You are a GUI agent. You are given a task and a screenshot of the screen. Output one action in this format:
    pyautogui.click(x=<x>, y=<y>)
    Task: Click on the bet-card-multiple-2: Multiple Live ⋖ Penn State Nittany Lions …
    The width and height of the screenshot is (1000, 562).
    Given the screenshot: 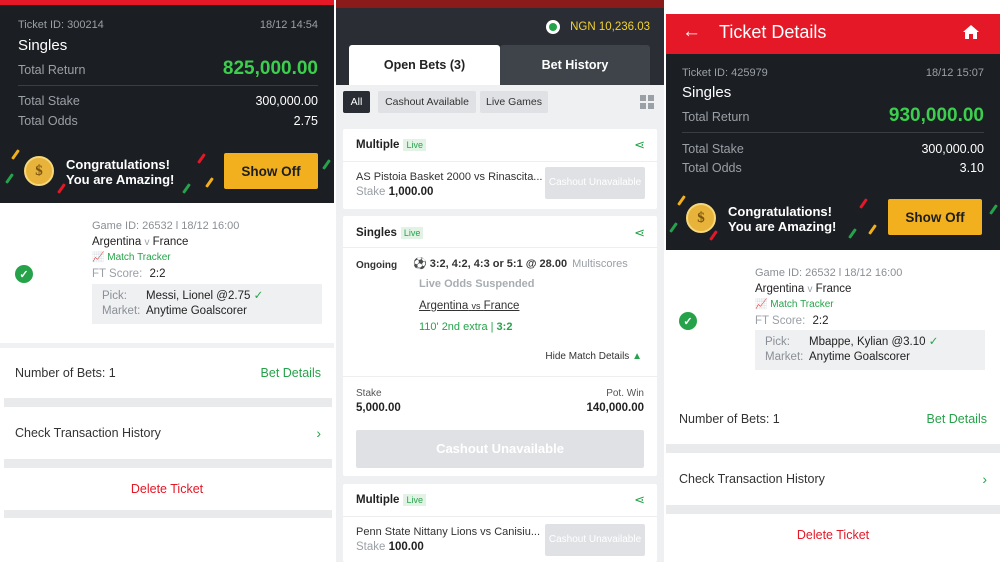 What is the action you would take?
    pyautogui.click(x=500, y=523)
    